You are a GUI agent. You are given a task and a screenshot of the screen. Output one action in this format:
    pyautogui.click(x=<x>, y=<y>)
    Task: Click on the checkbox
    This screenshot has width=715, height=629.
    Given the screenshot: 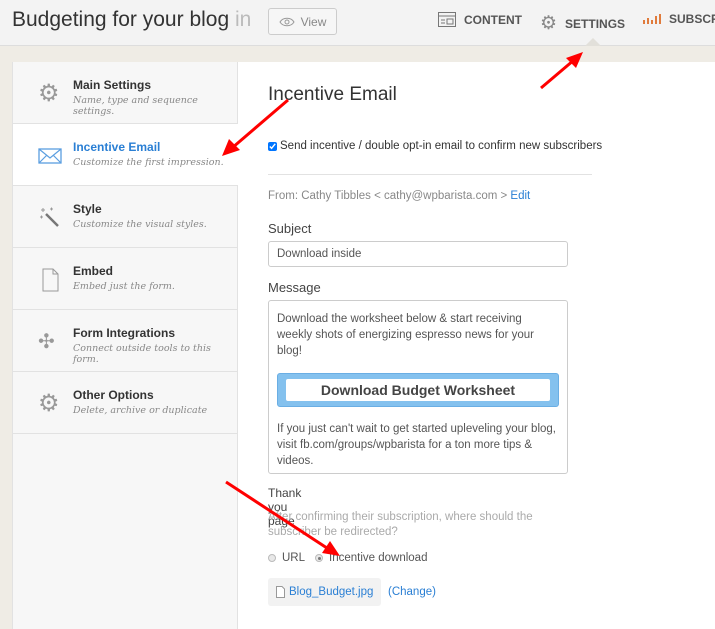 What is the action you would take?
    pyautogui.click(x=272, y=146)
    